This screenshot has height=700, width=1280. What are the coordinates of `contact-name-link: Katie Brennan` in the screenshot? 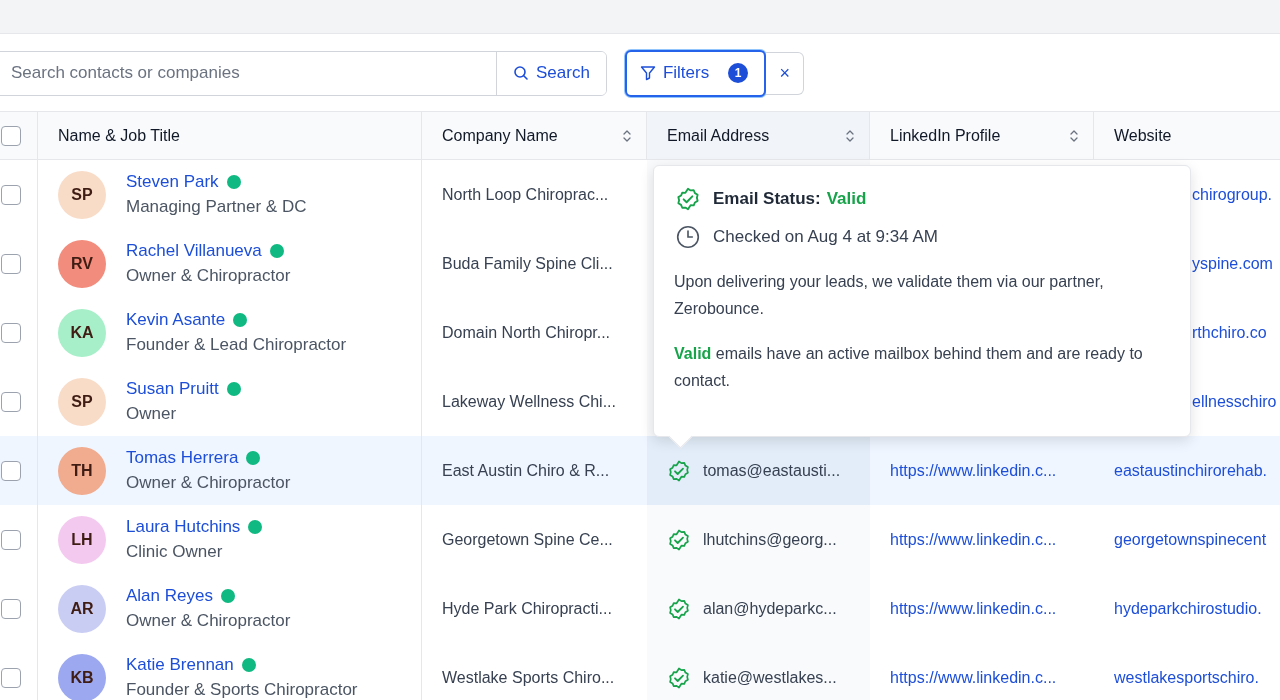 It's located at (180, 665).